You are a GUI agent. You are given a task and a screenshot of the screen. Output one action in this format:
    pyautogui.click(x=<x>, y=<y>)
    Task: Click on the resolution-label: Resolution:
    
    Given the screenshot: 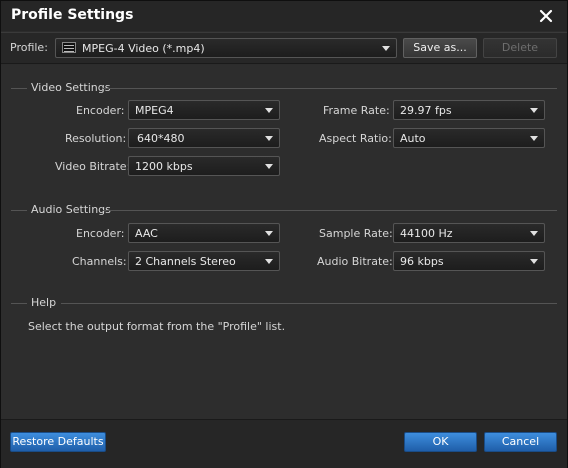 What is the action you would take?
    pyautogui.click(x=96, y=138)
    